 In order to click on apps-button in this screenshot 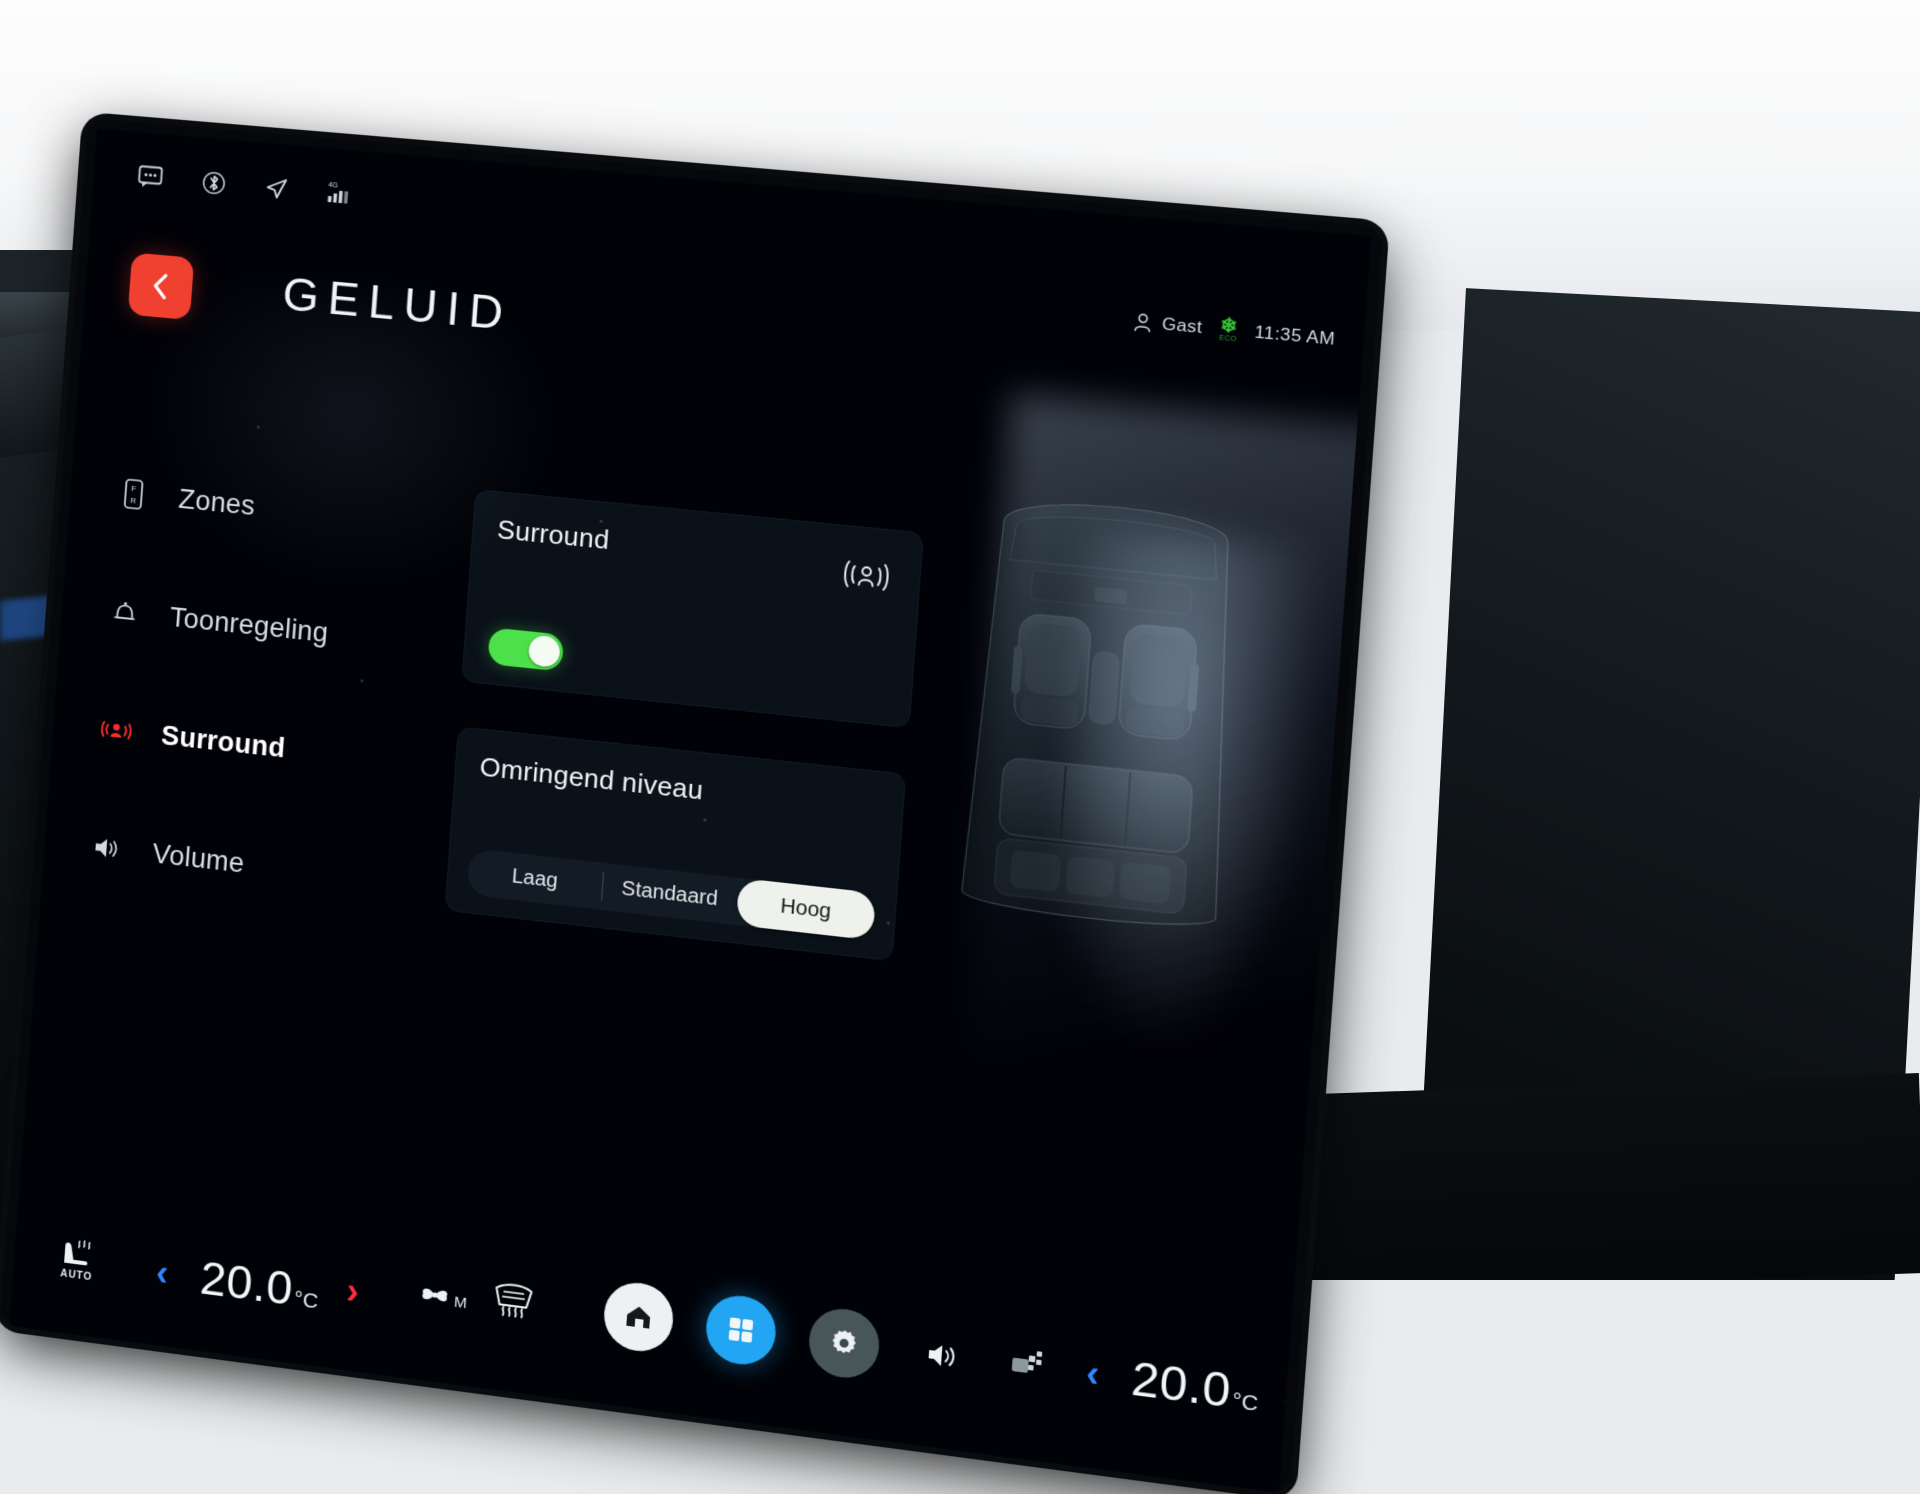, I will do `click(741, 1330)`.